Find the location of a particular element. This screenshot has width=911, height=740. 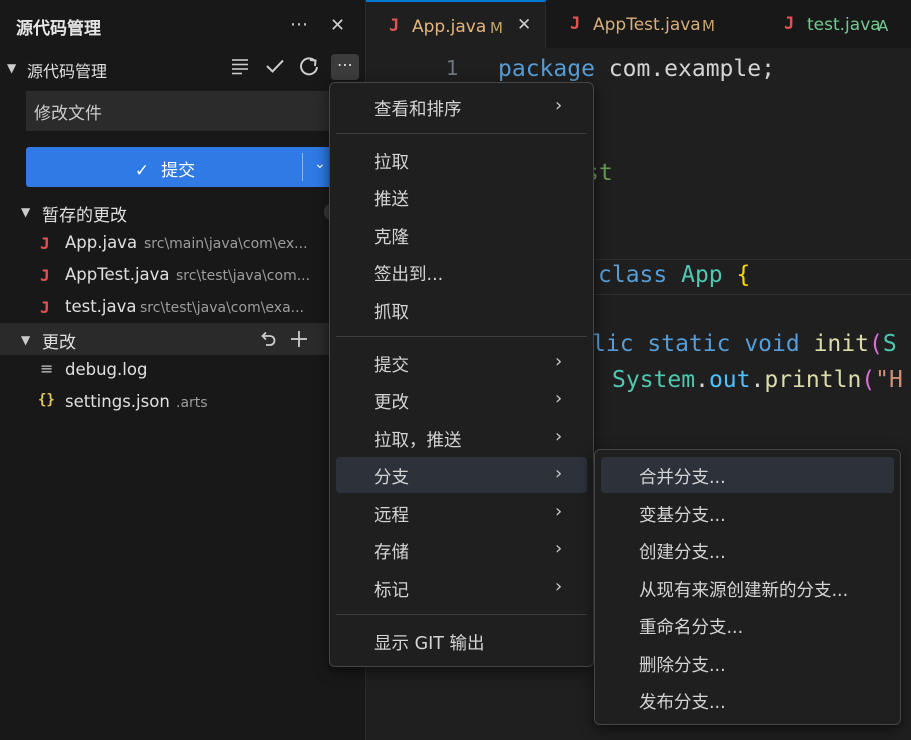

code-line-method: lic static void init(S is located at coordinates (744, 344).